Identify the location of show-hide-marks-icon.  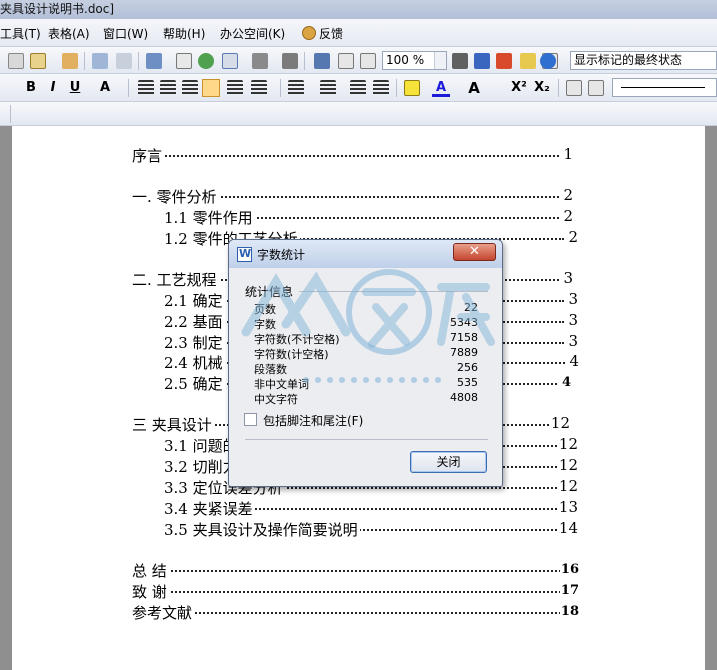
(346, 61).